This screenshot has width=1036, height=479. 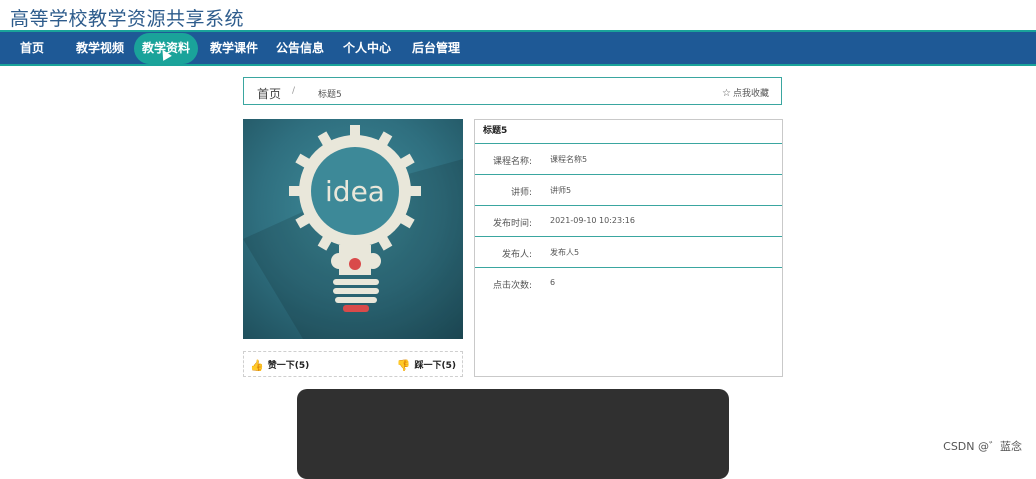 I want to click on detail-row: 点击次数: 6, so click(x=628, y=283).